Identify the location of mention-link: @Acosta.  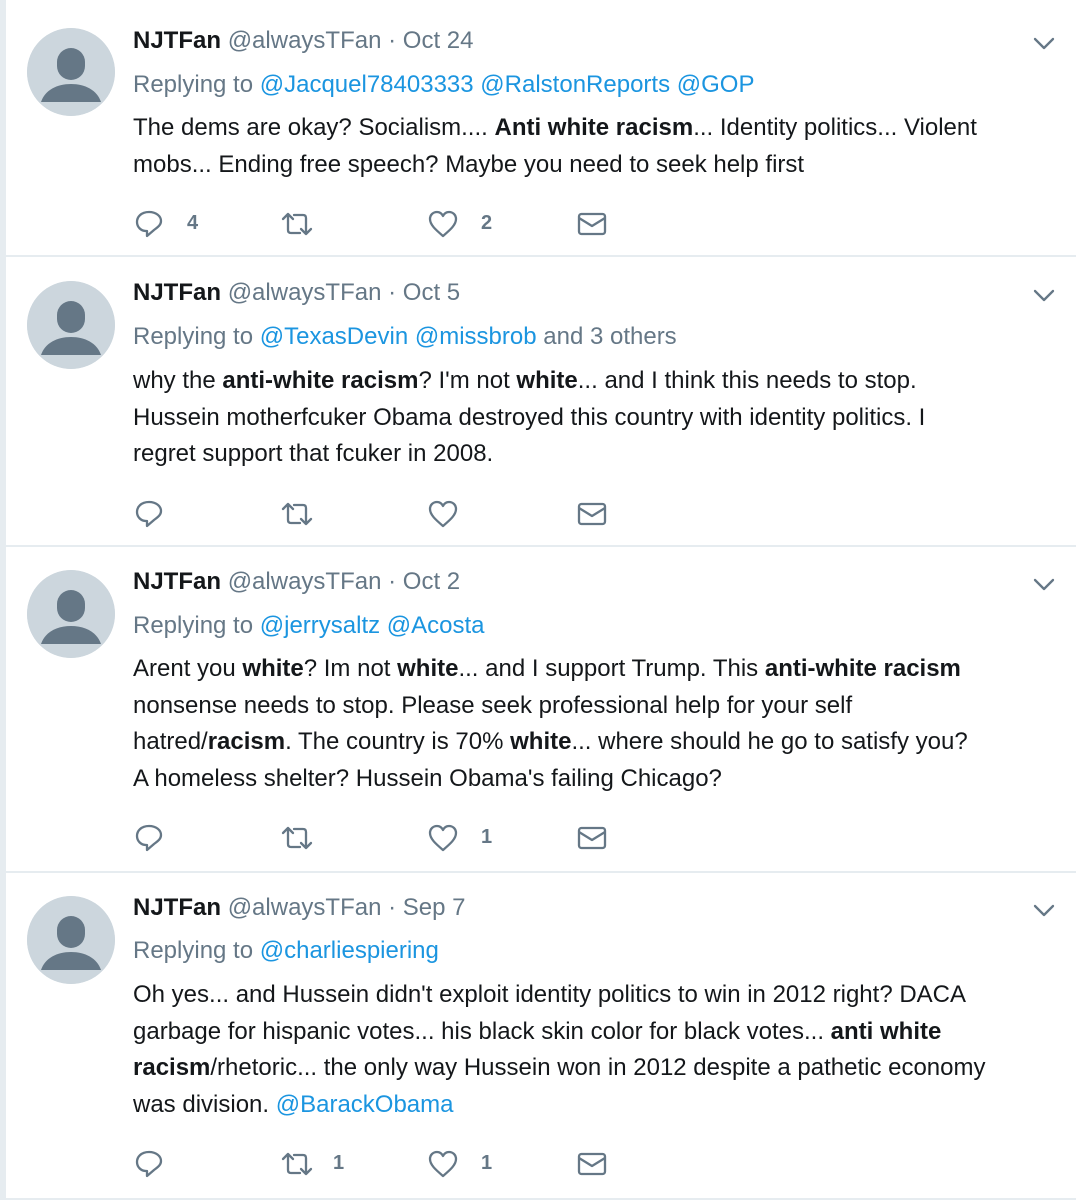
(436, 625).